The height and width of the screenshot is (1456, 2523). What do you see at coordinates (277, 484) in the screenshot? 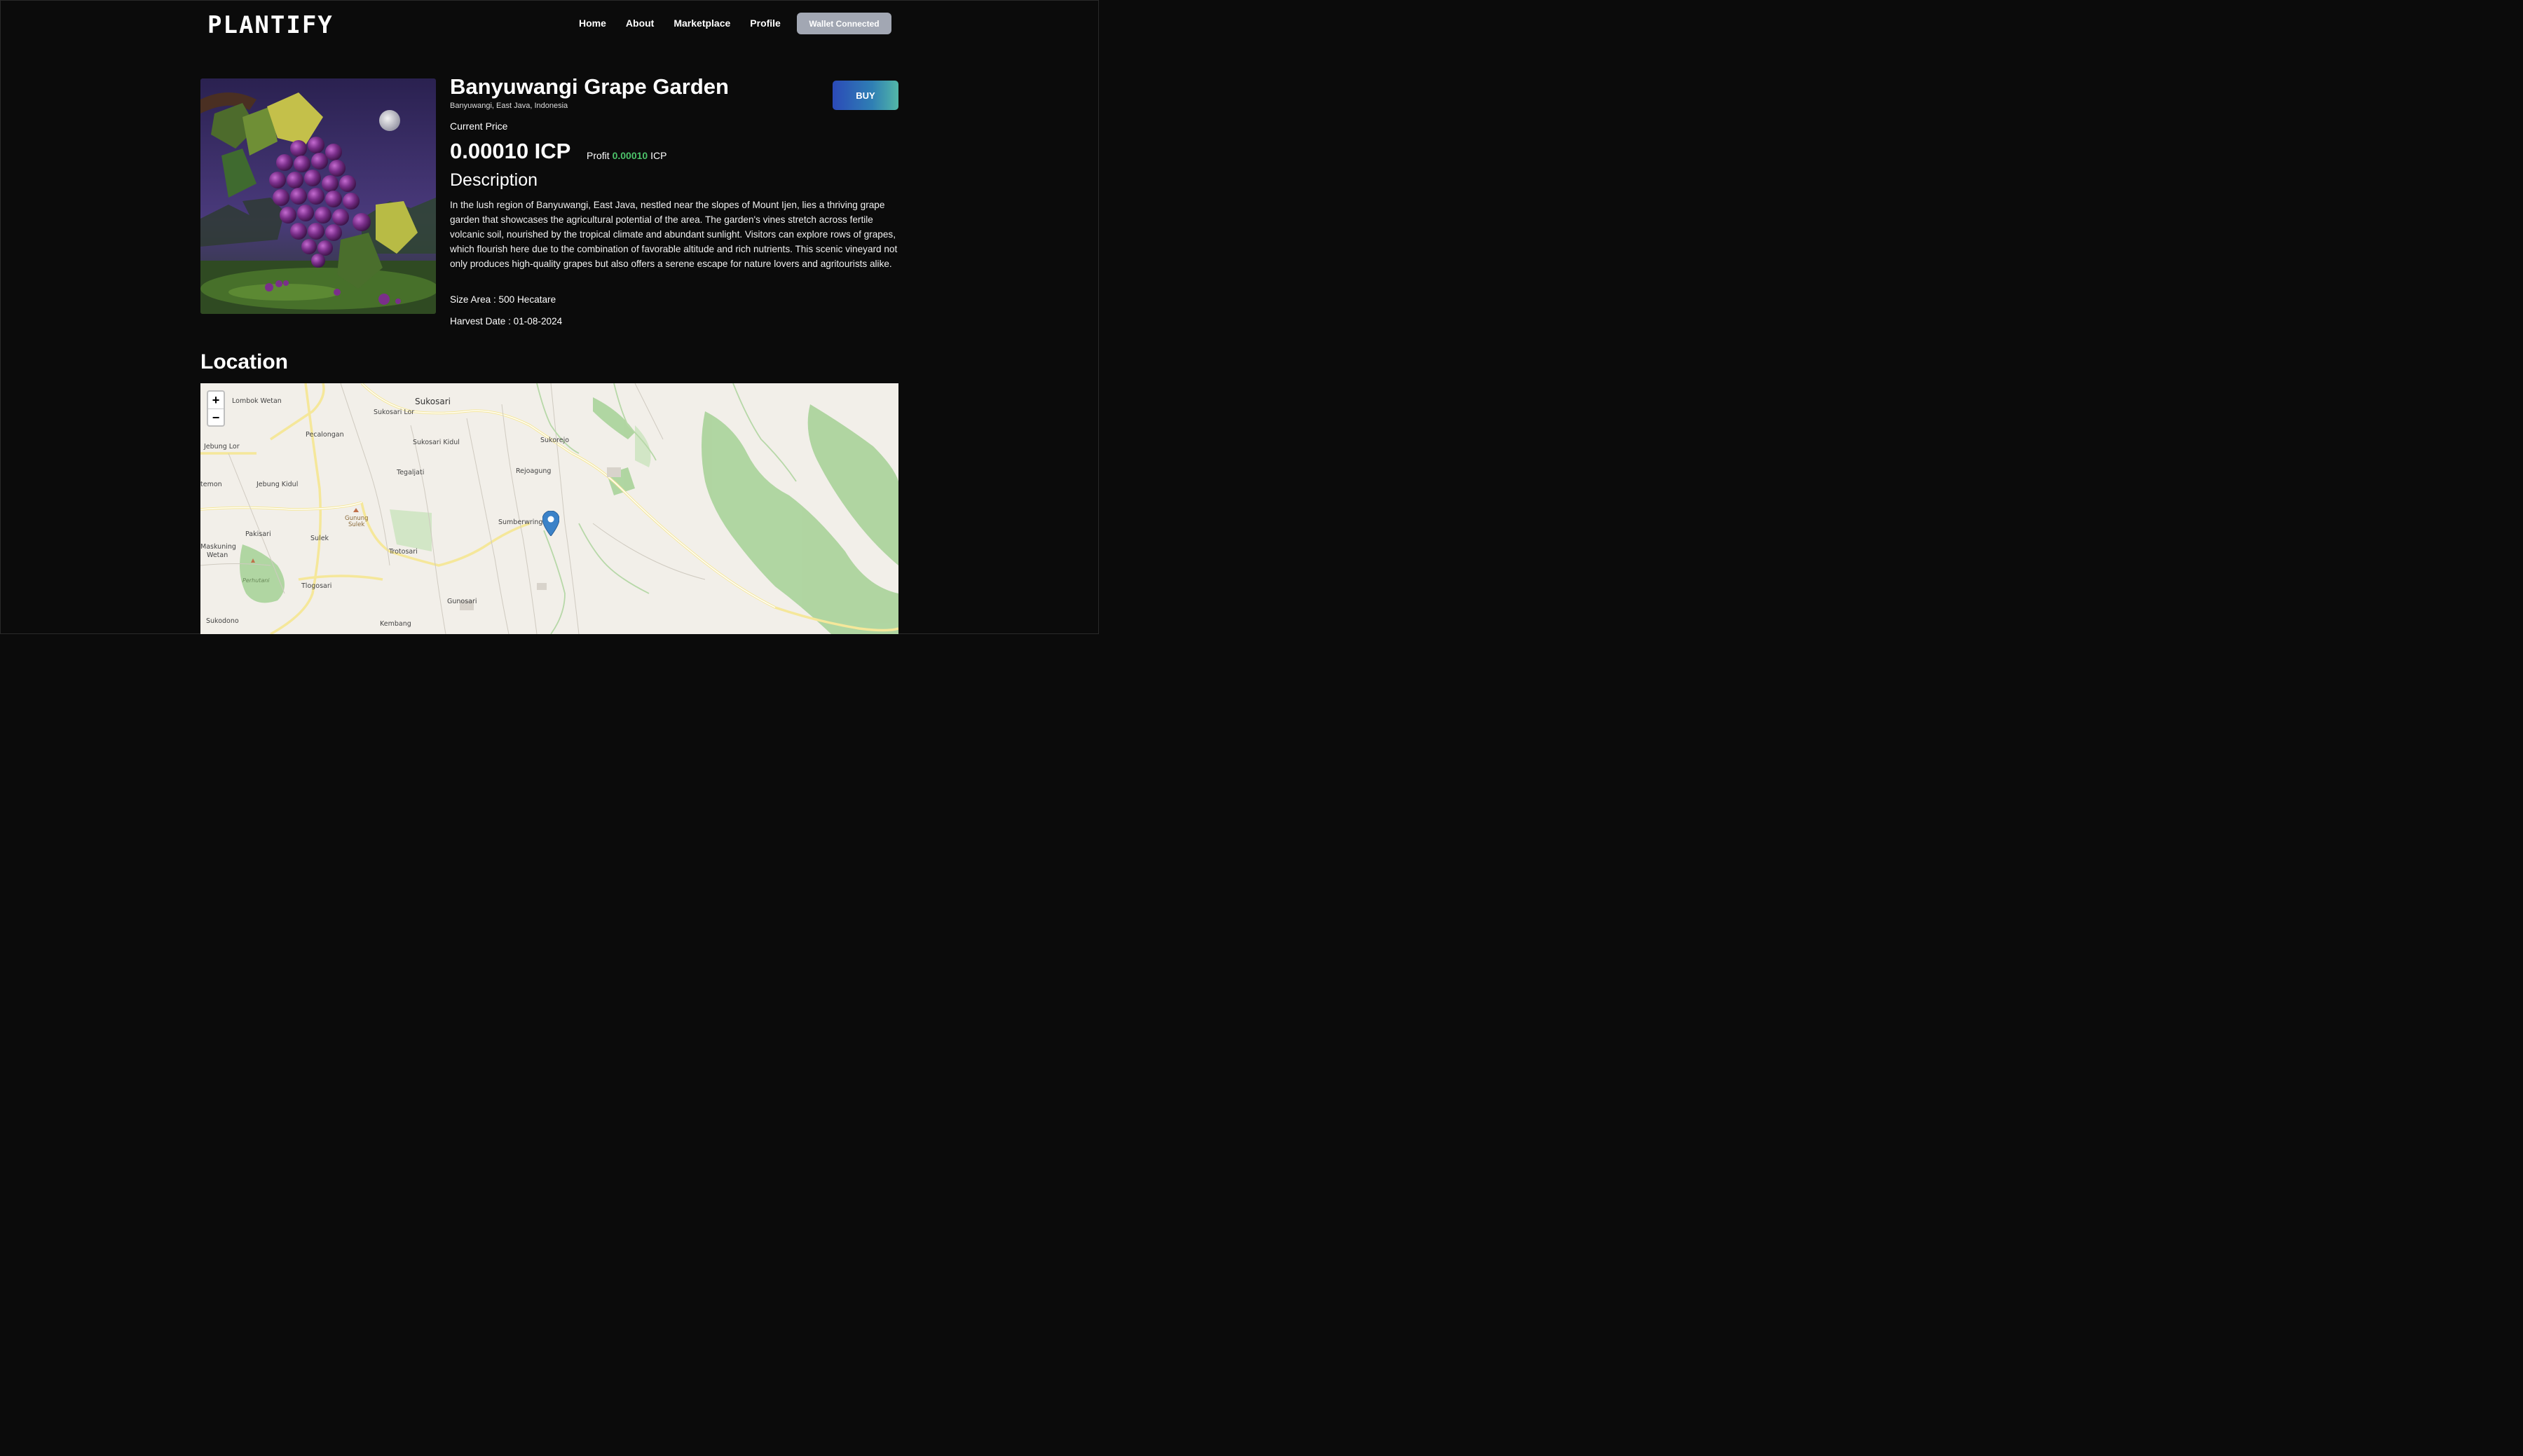
I see `map-label: Jebung Kidul` at bounding box center [277, 484].